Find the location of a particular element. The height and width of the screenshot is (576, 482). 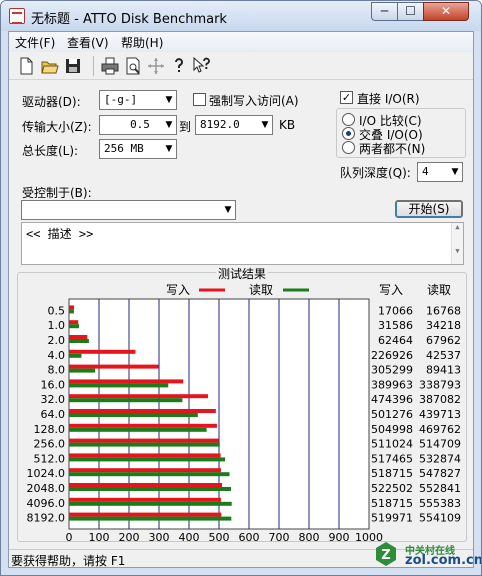

write-value: 226926 is located at coordinates (392, 355).